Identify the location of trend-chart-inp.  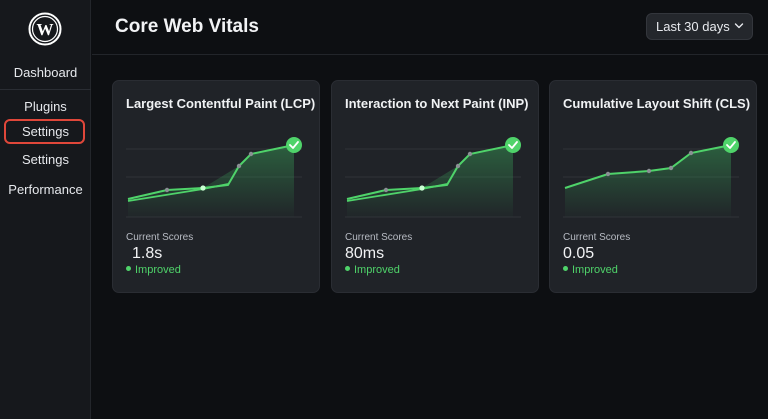
(433, 177).